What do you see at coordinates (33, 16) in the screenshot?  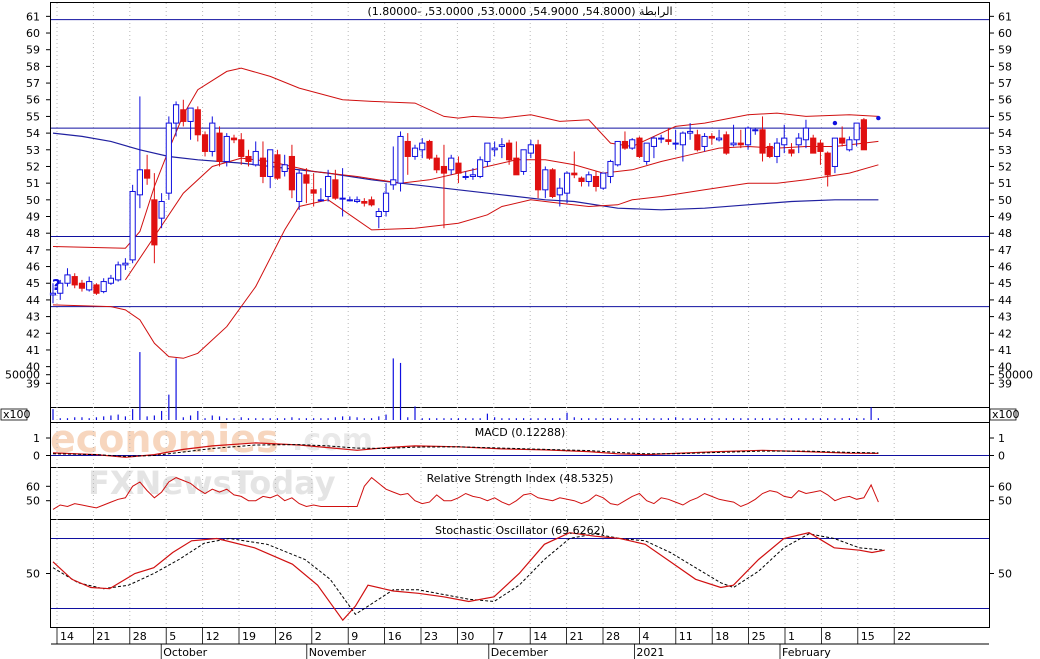 I see `price-ytick-label-left: 61` at bounding box center [33, 16].